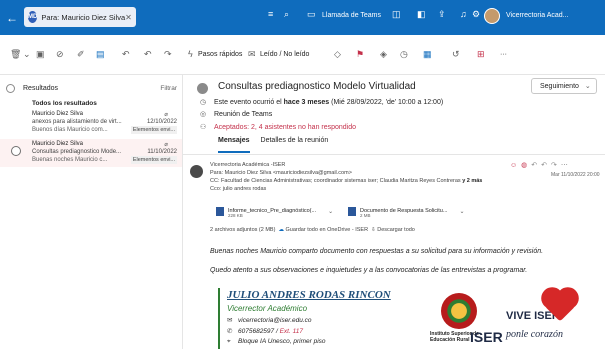 This screenshot has width=605, height=349. What do you see at coordinates (60, 54) in the screenshot?
I see `report-icon: ⊘` at bounding box center [60, 54].